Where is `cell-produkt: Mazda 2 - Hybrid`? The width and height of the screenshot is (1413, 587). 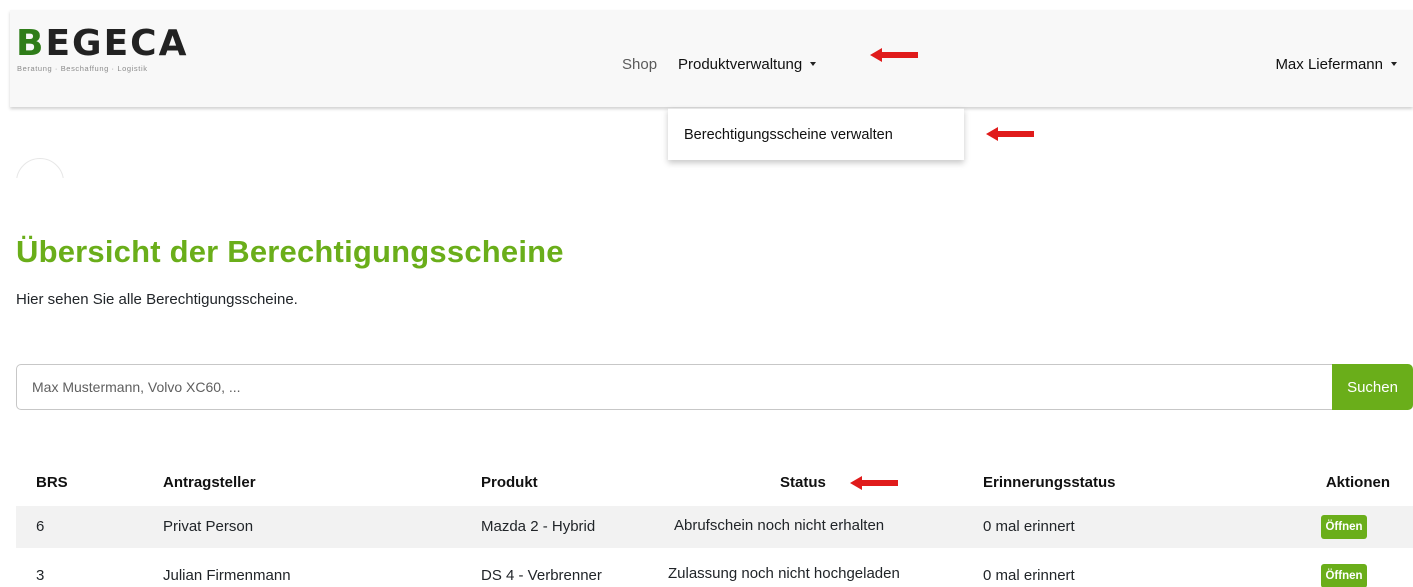 cell-produkt: Mazda 2 - Hybrid is located at coordinates (538, 526).